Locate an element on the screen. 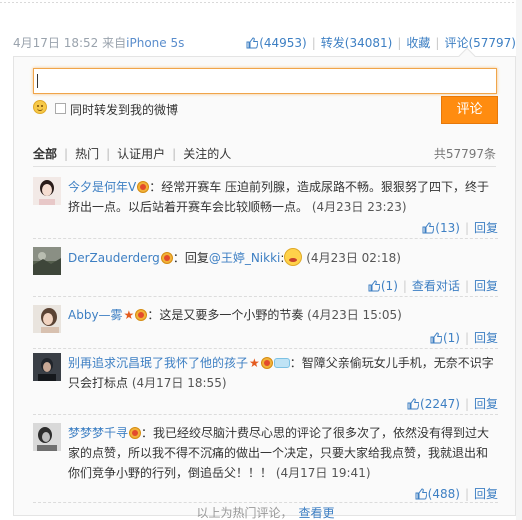 This screenshot has height=520, width=522. comment-like-button: (488) is located at coordinates (437, 494).